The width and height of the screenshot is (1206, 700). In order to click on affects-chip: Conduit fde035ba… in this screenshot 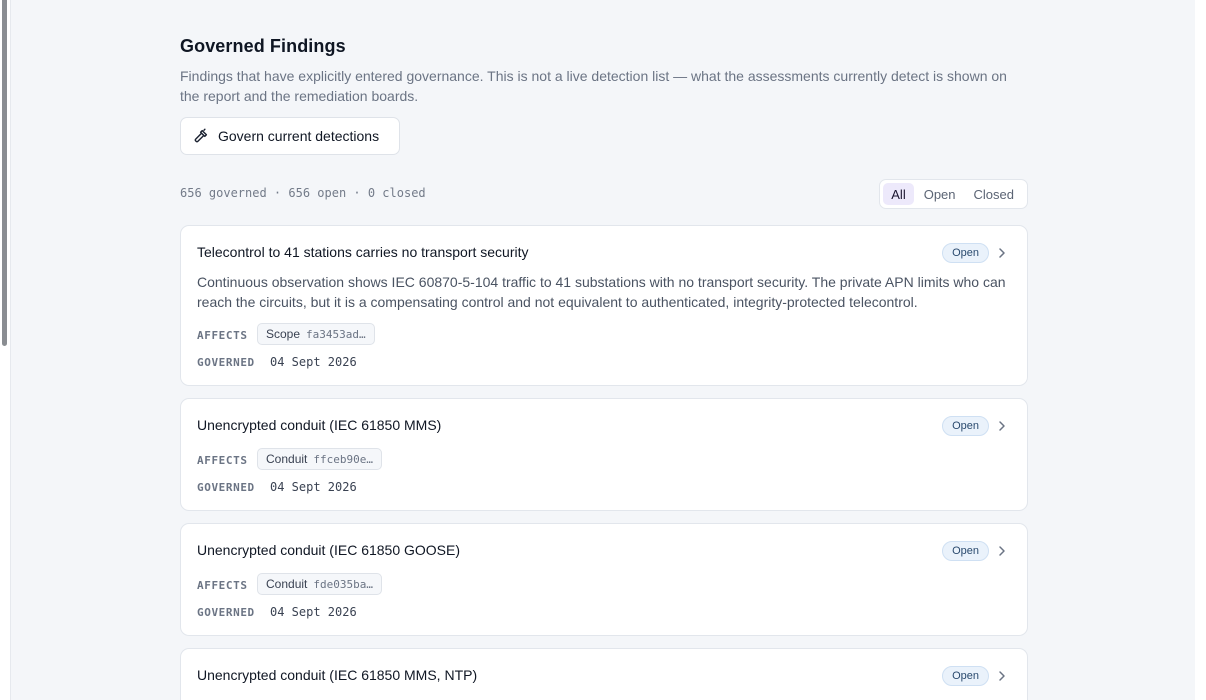, I will do `click(319, 584)`.